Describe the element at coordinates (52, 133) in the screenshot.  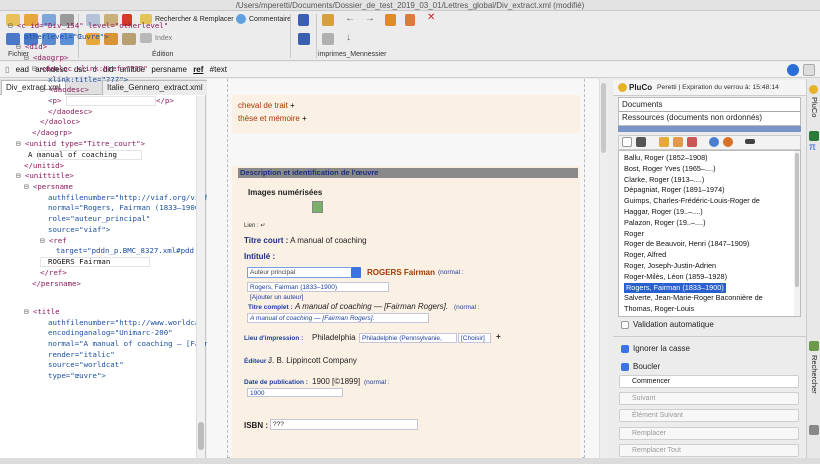
I see `xml-line: </daogrp>` at that location.